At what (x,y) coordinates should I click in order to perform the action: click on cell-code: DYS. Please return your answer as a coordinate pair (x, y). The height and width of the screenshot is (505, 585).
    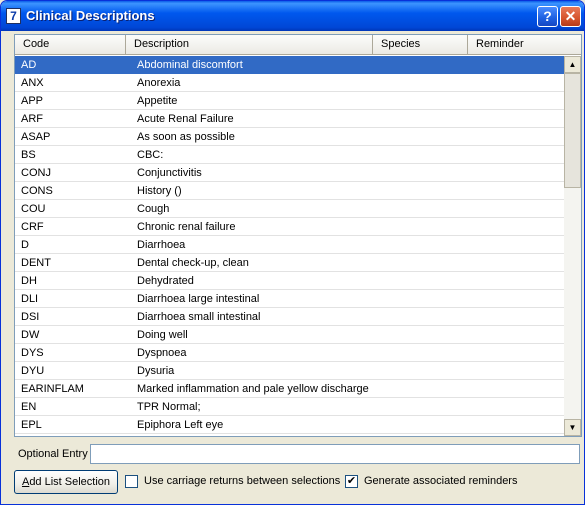
    Looking at the image, I should click on (32, 353).